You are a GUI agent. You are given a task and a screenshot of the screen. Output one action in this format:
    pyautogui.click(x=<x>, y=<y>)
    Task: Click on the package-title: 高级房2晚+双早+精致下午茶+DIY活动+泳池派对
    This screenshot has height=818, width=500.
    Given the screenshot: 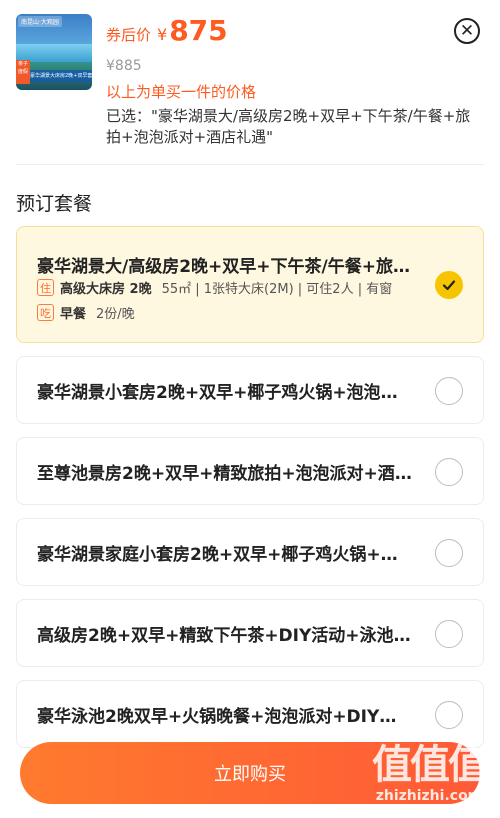 What is the action you would take?
    pyautogui.click(x=225, y=636)
    